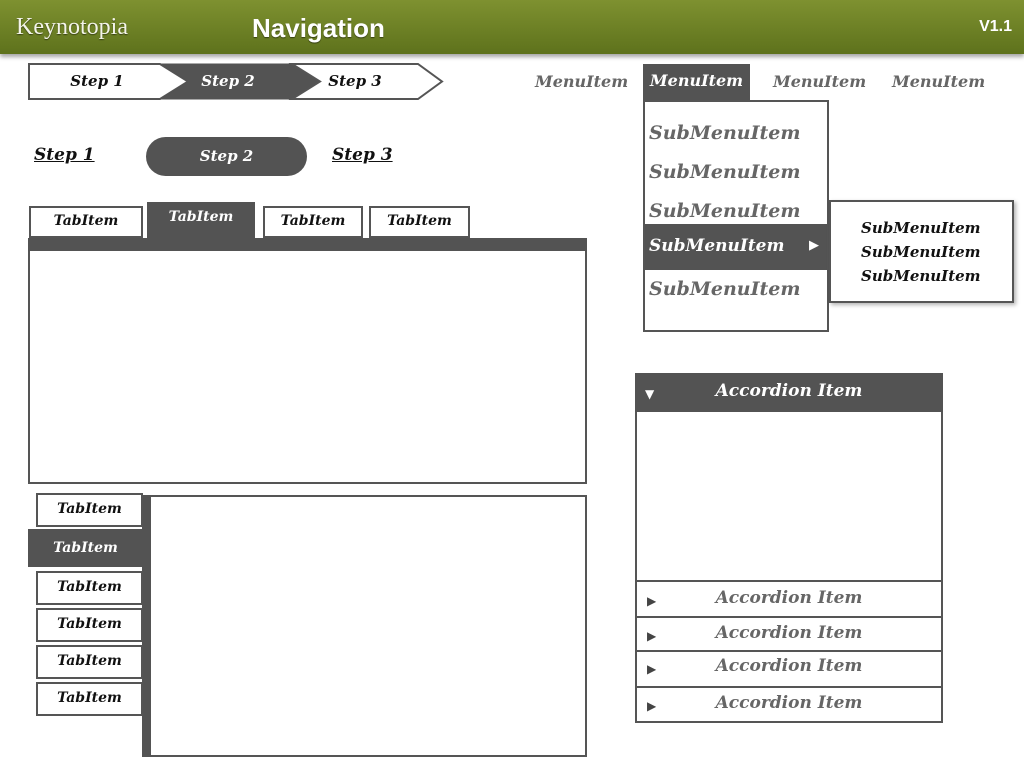  Describe the element at coordinates (72, 27) in the screenshot. I see `brand-logo: Keynotopia` at that location.